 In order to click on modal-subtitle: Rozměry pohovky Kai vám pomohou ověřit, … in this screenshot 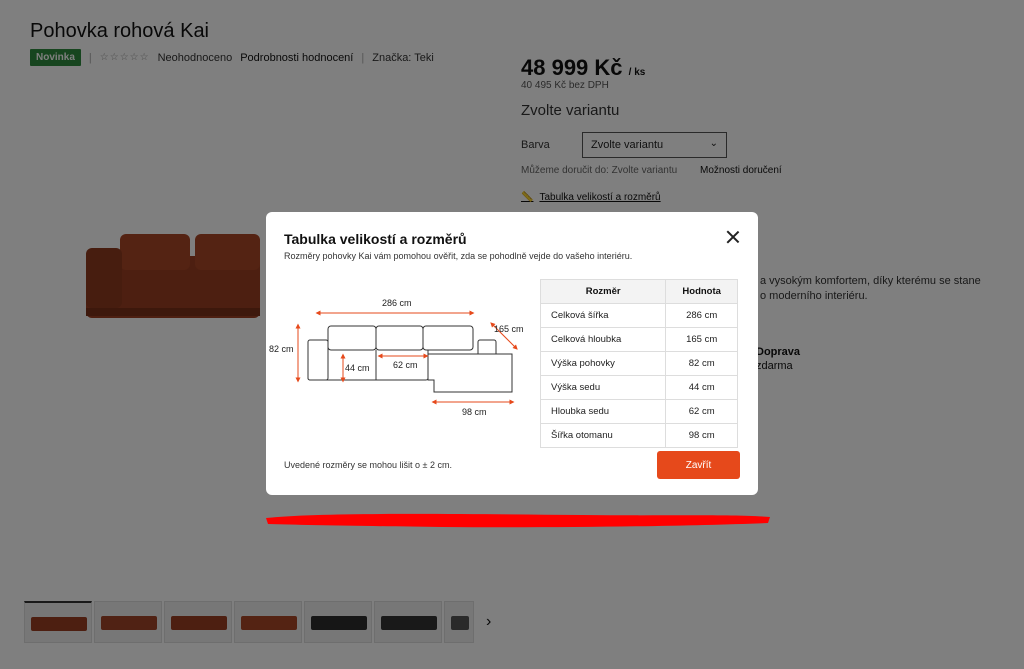, I will do `click(458, 256)`.